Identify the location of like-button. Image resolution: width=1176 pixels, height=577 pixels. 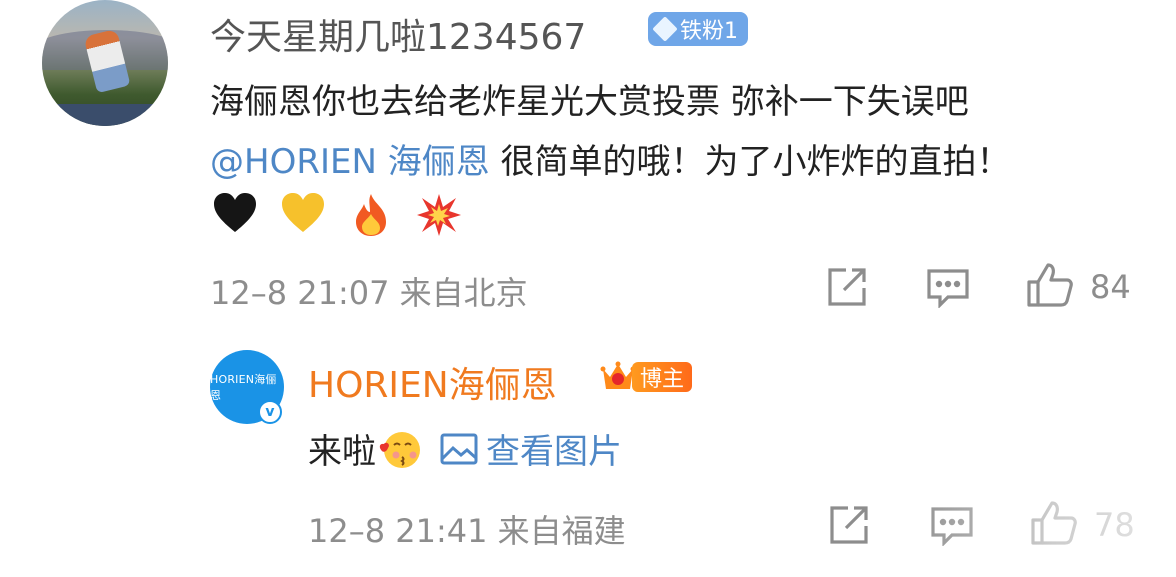
(1050, 285).